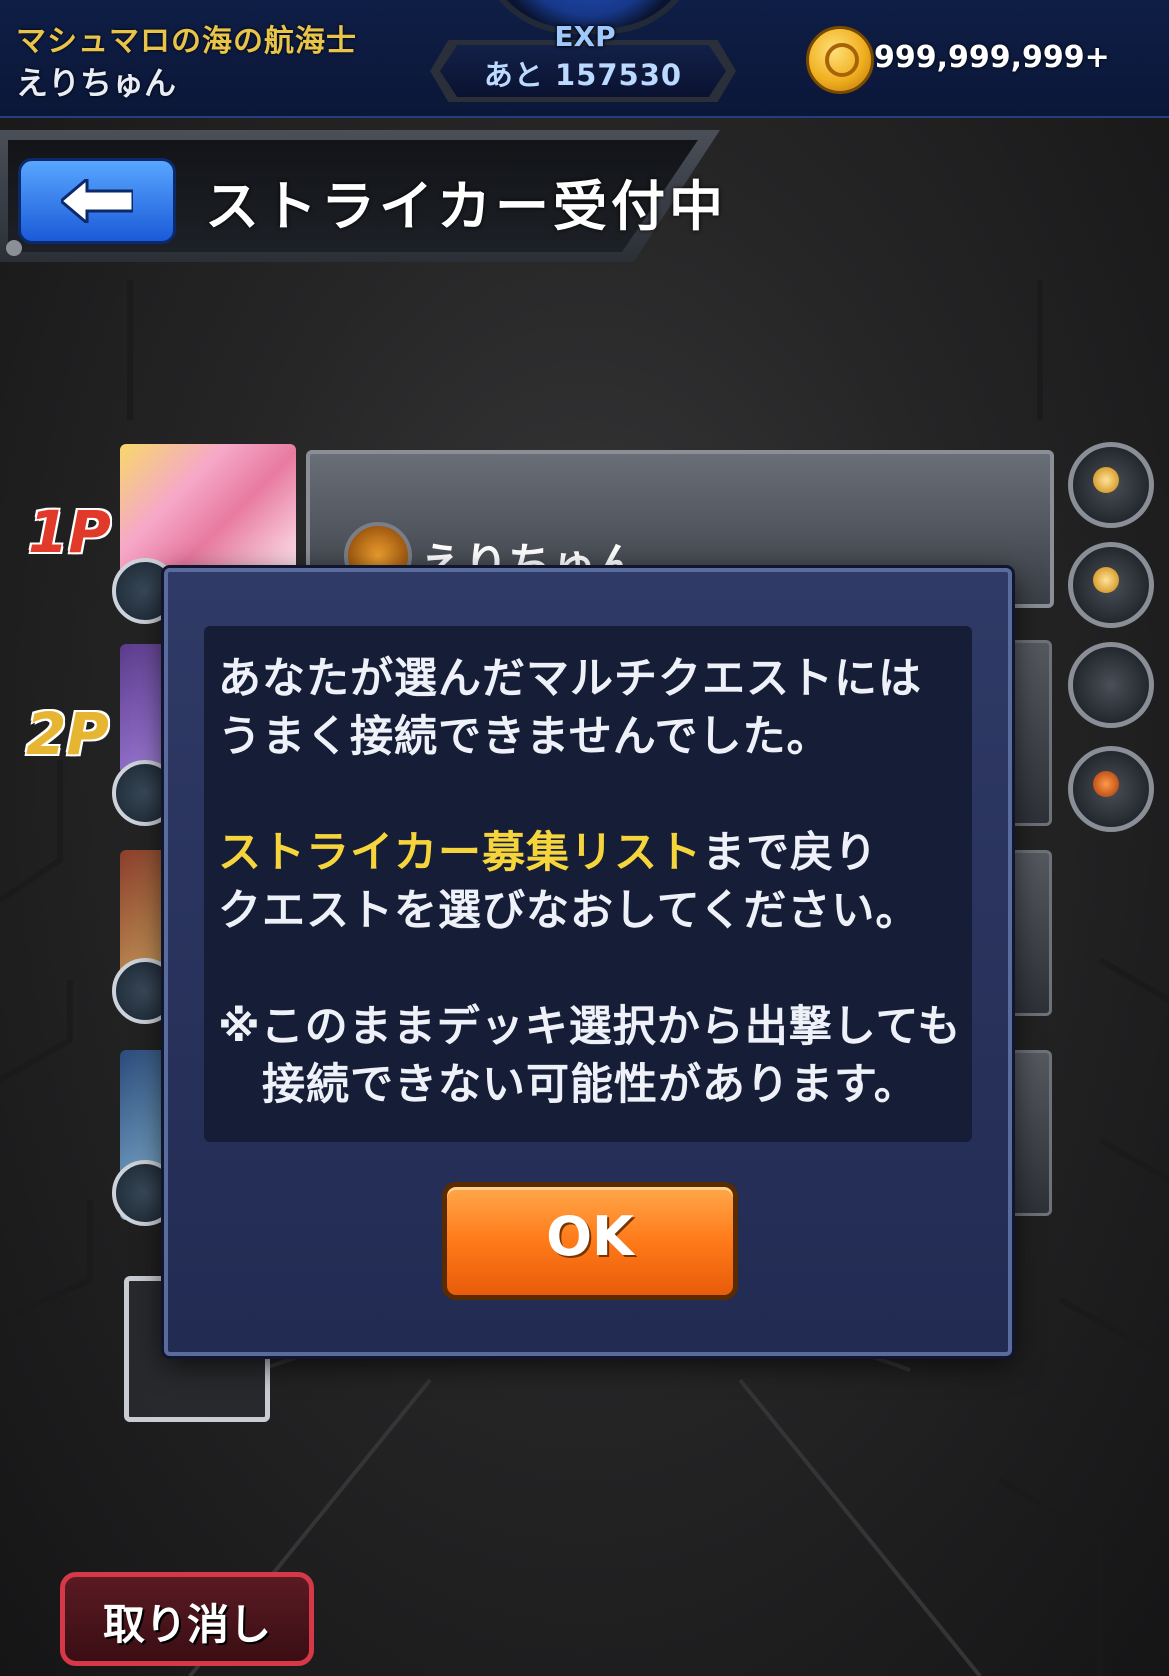  I want to click on coin-count: 999,999,999+, so click(992, 57).